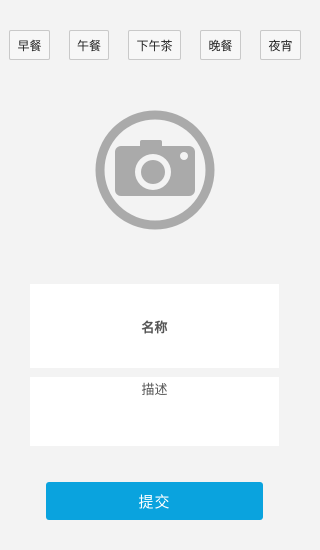 This screenshot has height=550, width=320. I want to click on photo-picker, so click(155, 170).